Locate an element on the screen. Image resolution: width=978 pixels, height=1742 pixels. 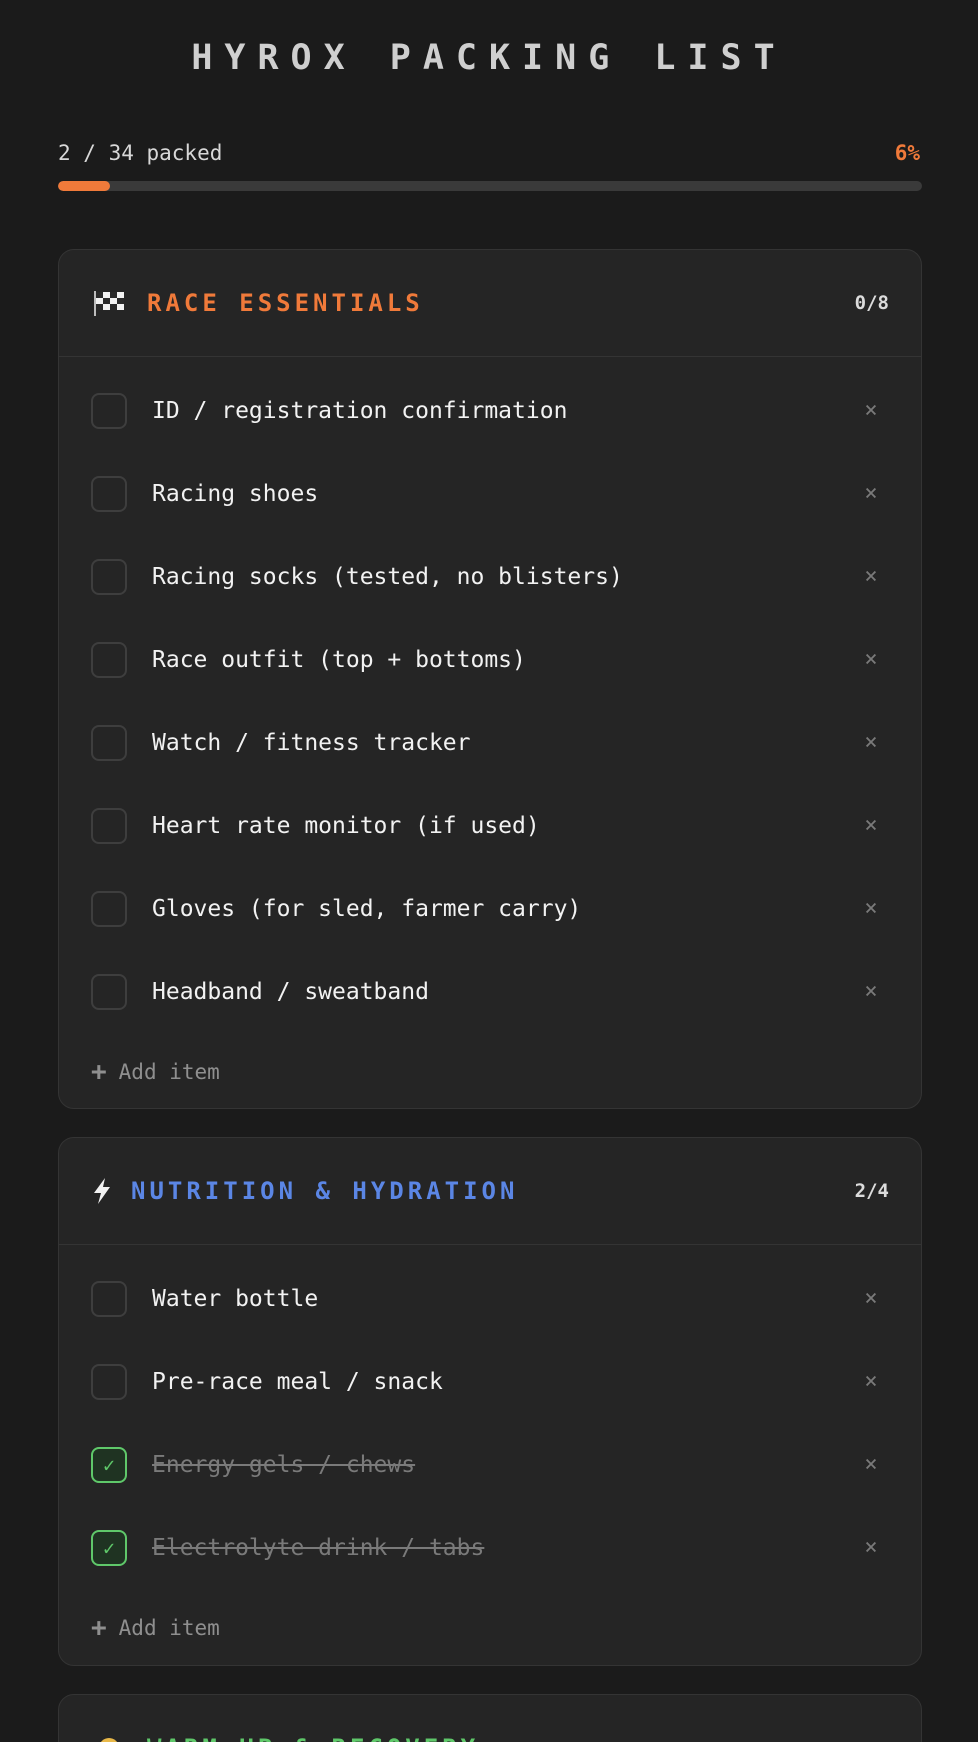
list-item: Gloves (for sled, farmer carry) × is located at coordinates (490, 908).